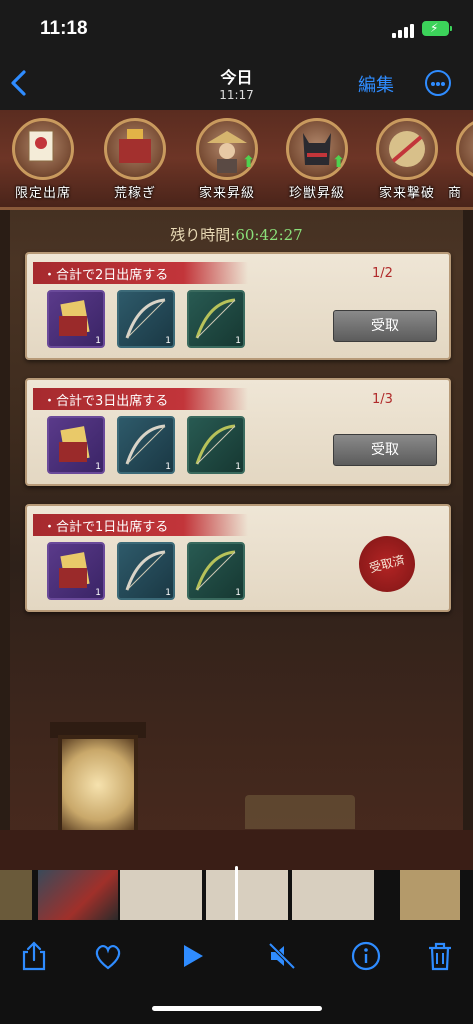  I want to click on game-tab-5: 商, so click(460, 163).